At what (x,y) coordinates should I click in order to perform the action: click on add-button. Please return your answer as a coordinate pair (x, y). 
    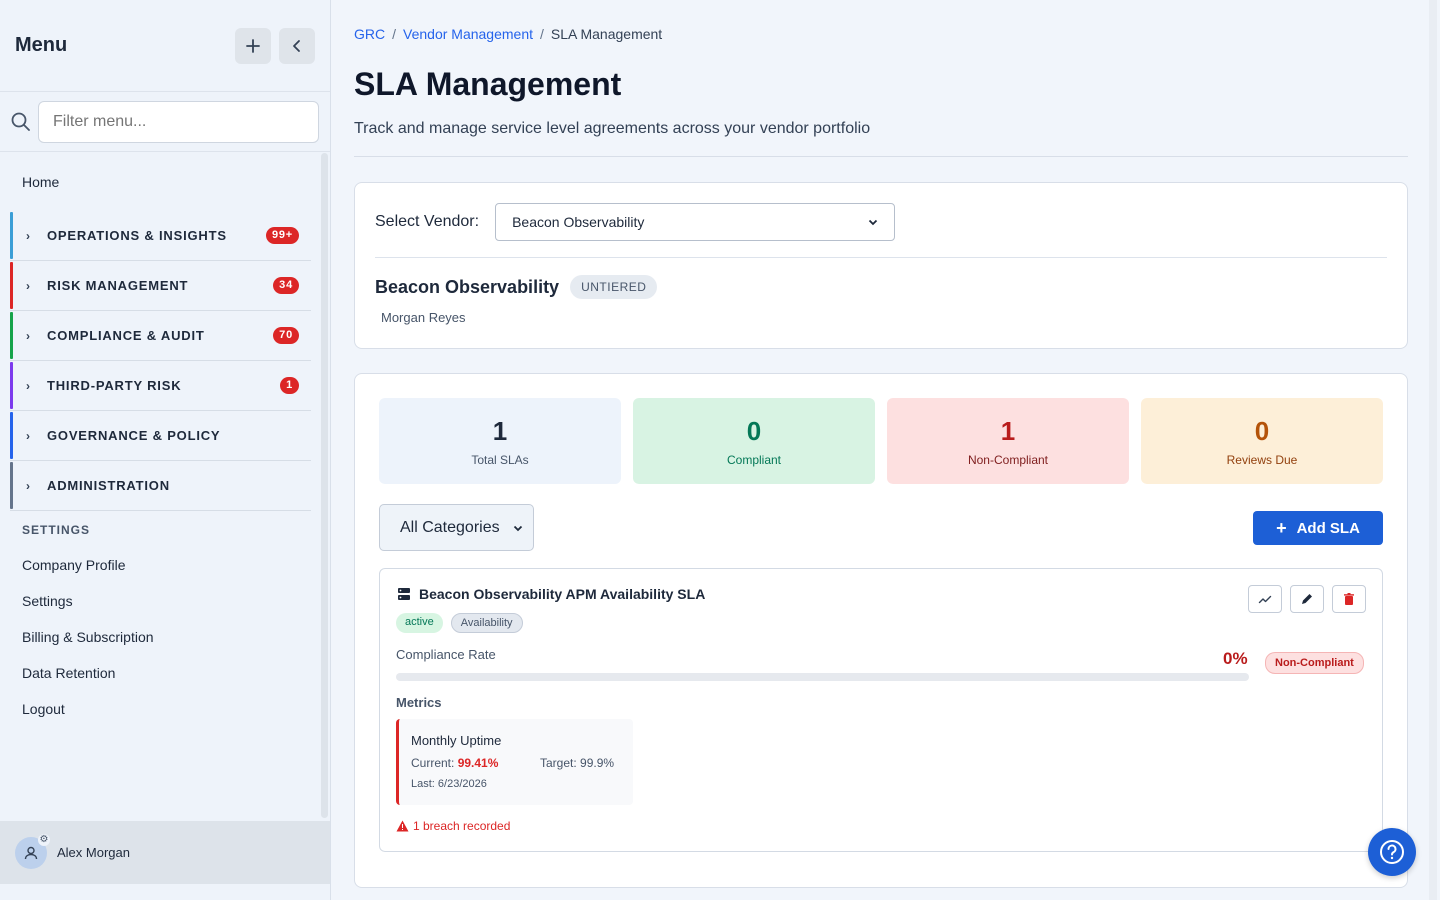
    Looking at the image, I should click on (253, 45).